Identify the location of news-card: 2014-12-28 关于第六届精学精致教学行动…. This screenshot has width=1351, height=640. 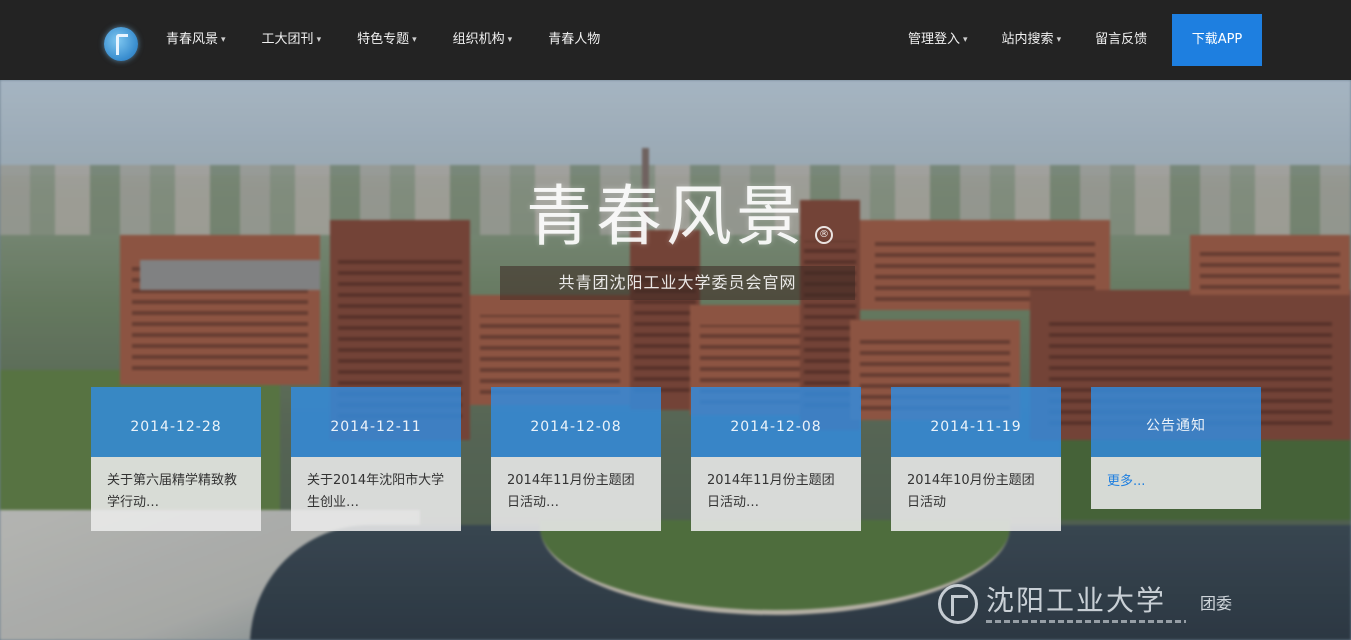
(176, 459).